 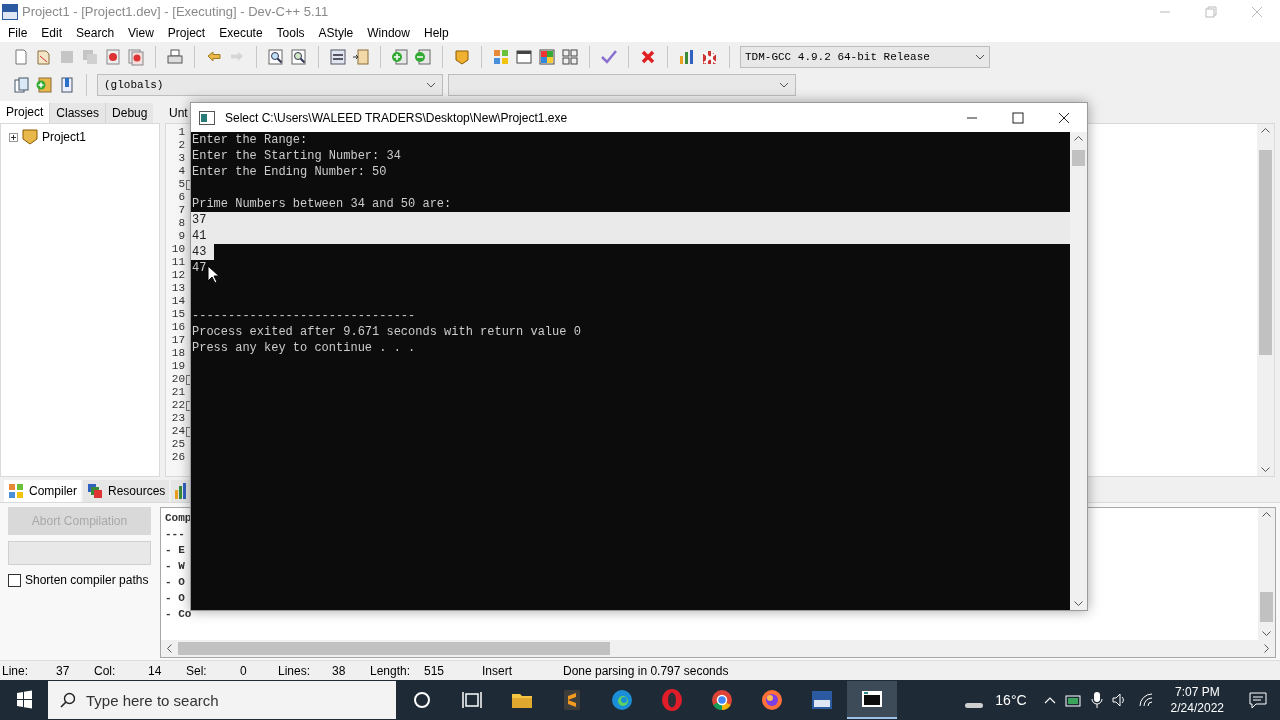 I want to click on remove-icon, so click(x=423, y=57).